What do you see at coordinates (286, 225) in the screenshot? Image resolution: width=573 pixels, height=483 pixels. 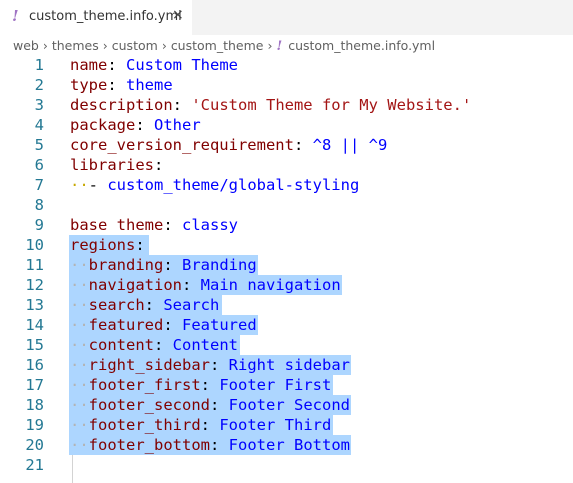 I see `code-line: 9 base theme: classy` at bounding box center [286, 225].